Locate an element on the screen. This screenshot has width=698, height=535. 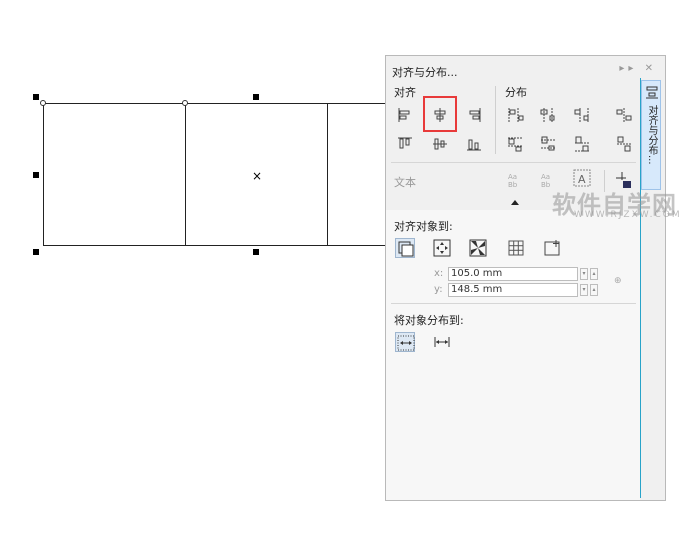
x-coordinate-field: 105.0 mm is located at coordinates (513, 274).